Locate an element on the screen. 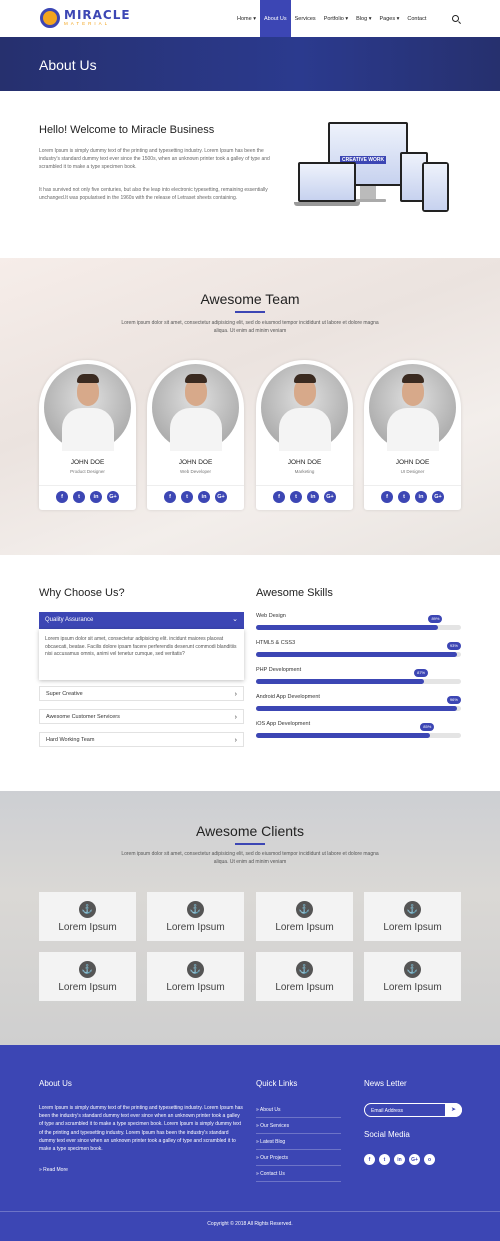 Image resolution: width=500 pixels, height=1241 pixels. skill-bar: 89% is located at coordinates (358, 622).